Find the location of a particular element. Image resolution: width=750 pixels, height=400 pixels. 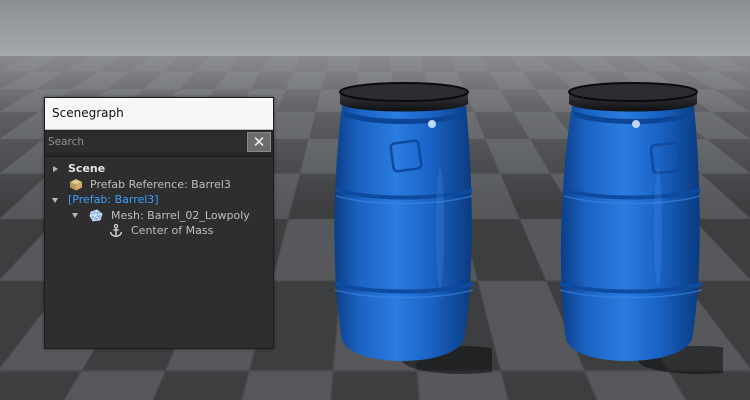

tree-item-label: [Prefab: Barrel3] is located at coordinates (113, 199).